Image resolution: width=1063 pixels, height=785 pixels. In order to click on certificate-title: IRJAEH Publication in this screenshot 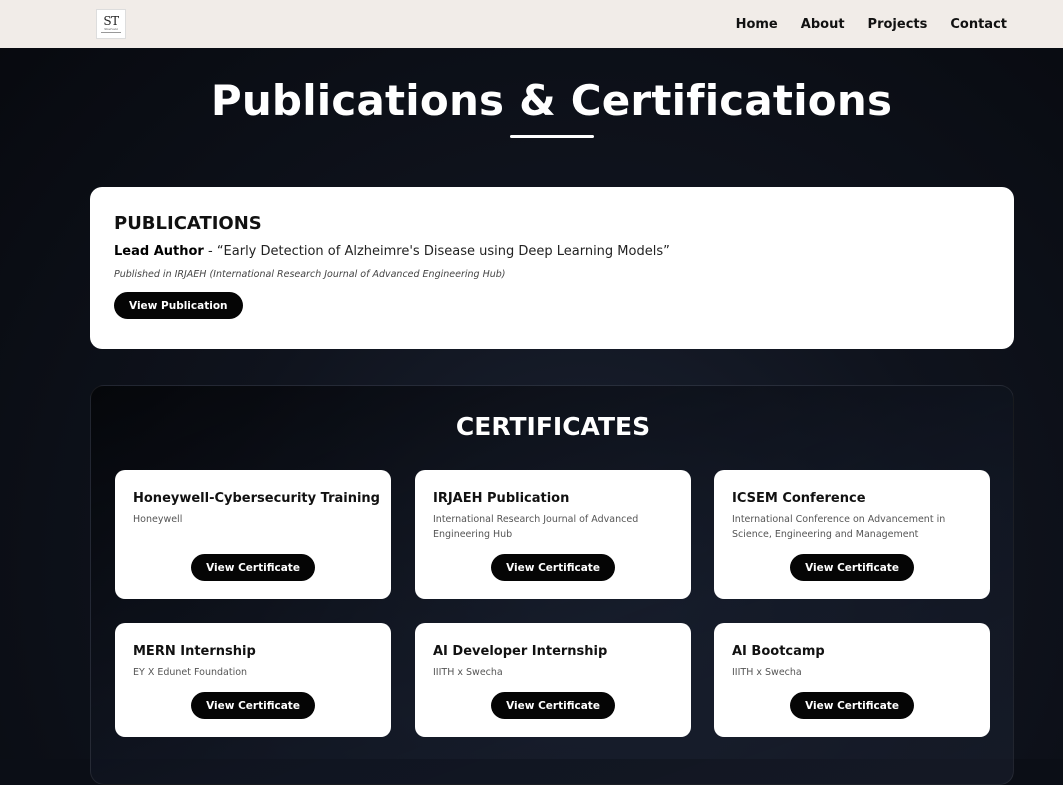, I will do `click(501, 498)`.